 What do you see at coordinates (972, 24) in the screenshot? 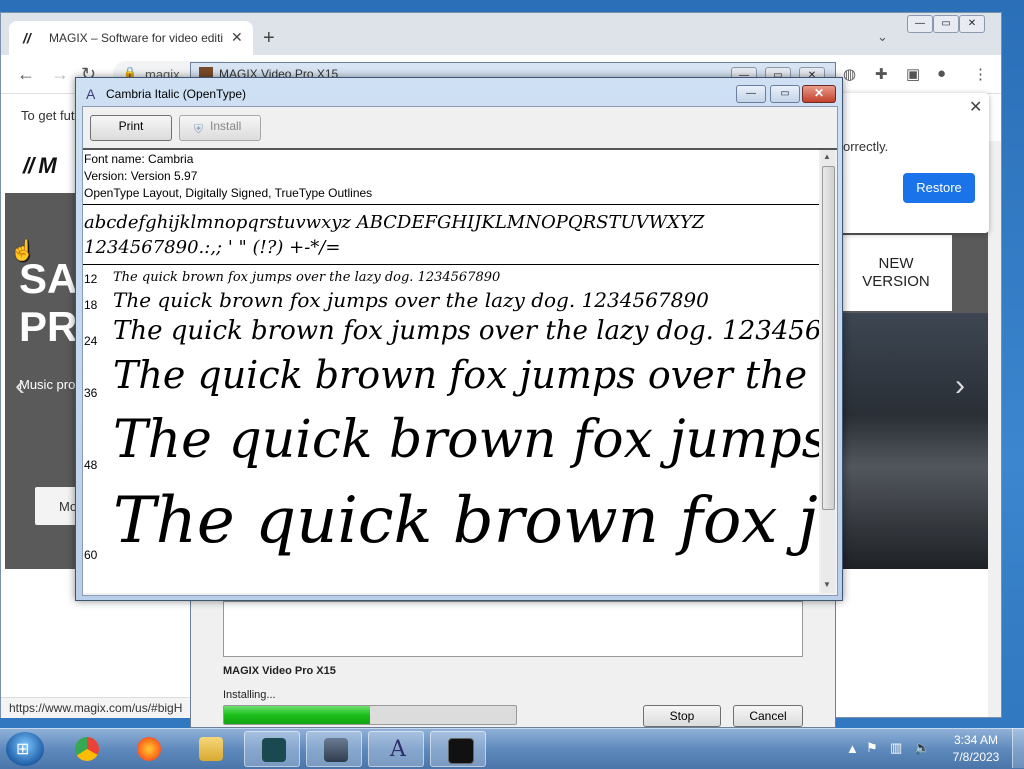
I see `browser-close-button: ✕` at bounding box center [972, 24].